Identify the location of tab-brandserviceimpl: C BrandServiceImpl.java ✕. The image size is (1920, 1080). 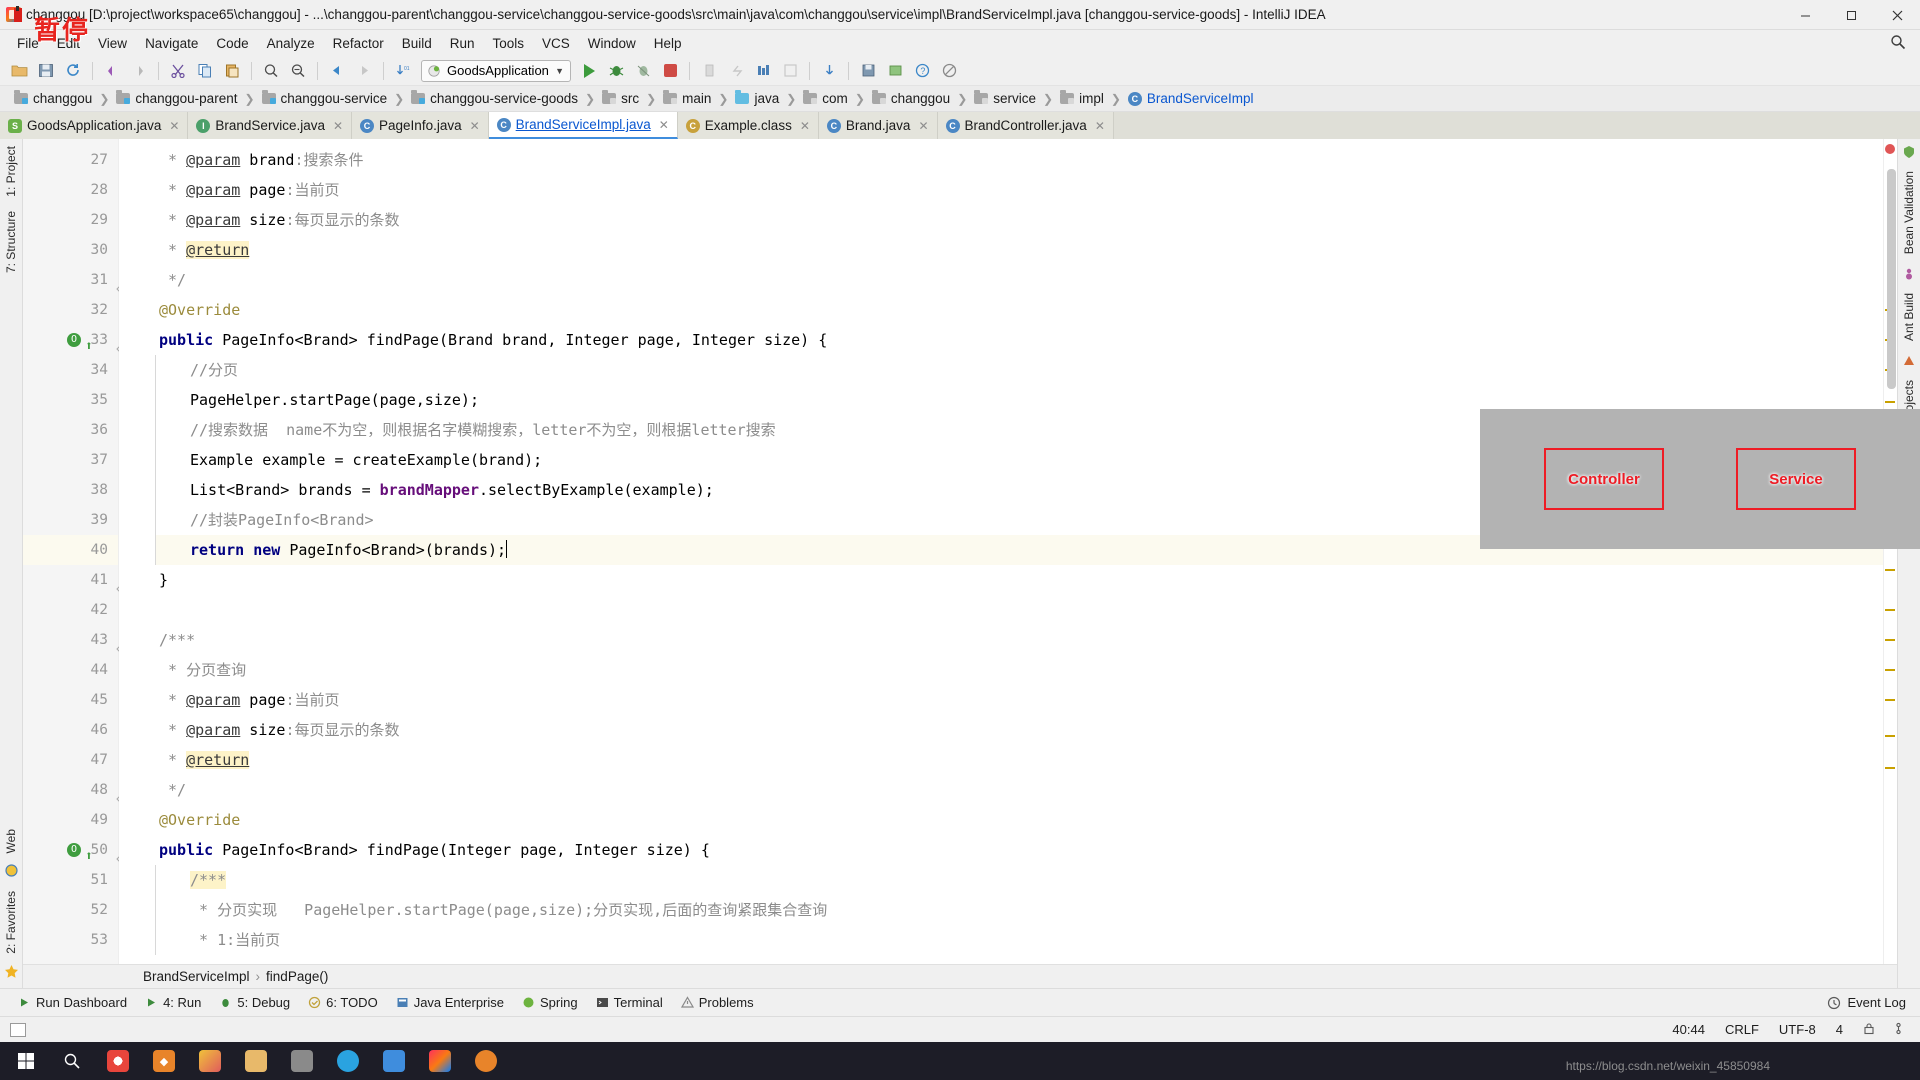
(583, 125).